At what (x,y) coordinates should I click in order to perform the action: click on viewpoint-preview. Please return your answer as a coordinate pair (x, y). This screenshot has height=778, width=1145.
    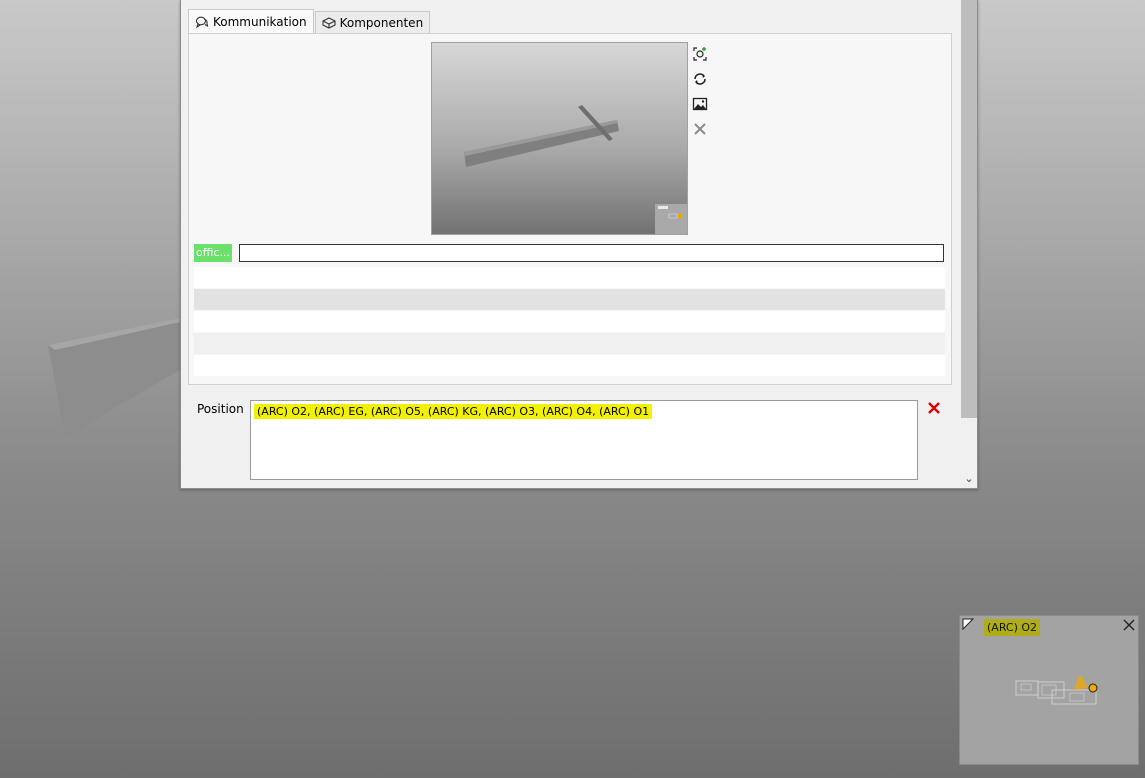
    Looking at the image, I should click on (559, 138).